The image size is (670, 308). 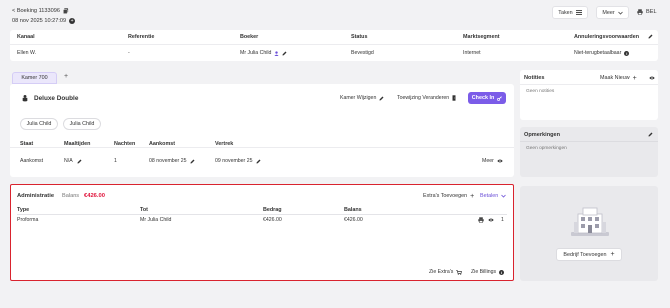 I want to click on change-assignment-label: Toewijzing Veranderen, so click(x=423, y=98).